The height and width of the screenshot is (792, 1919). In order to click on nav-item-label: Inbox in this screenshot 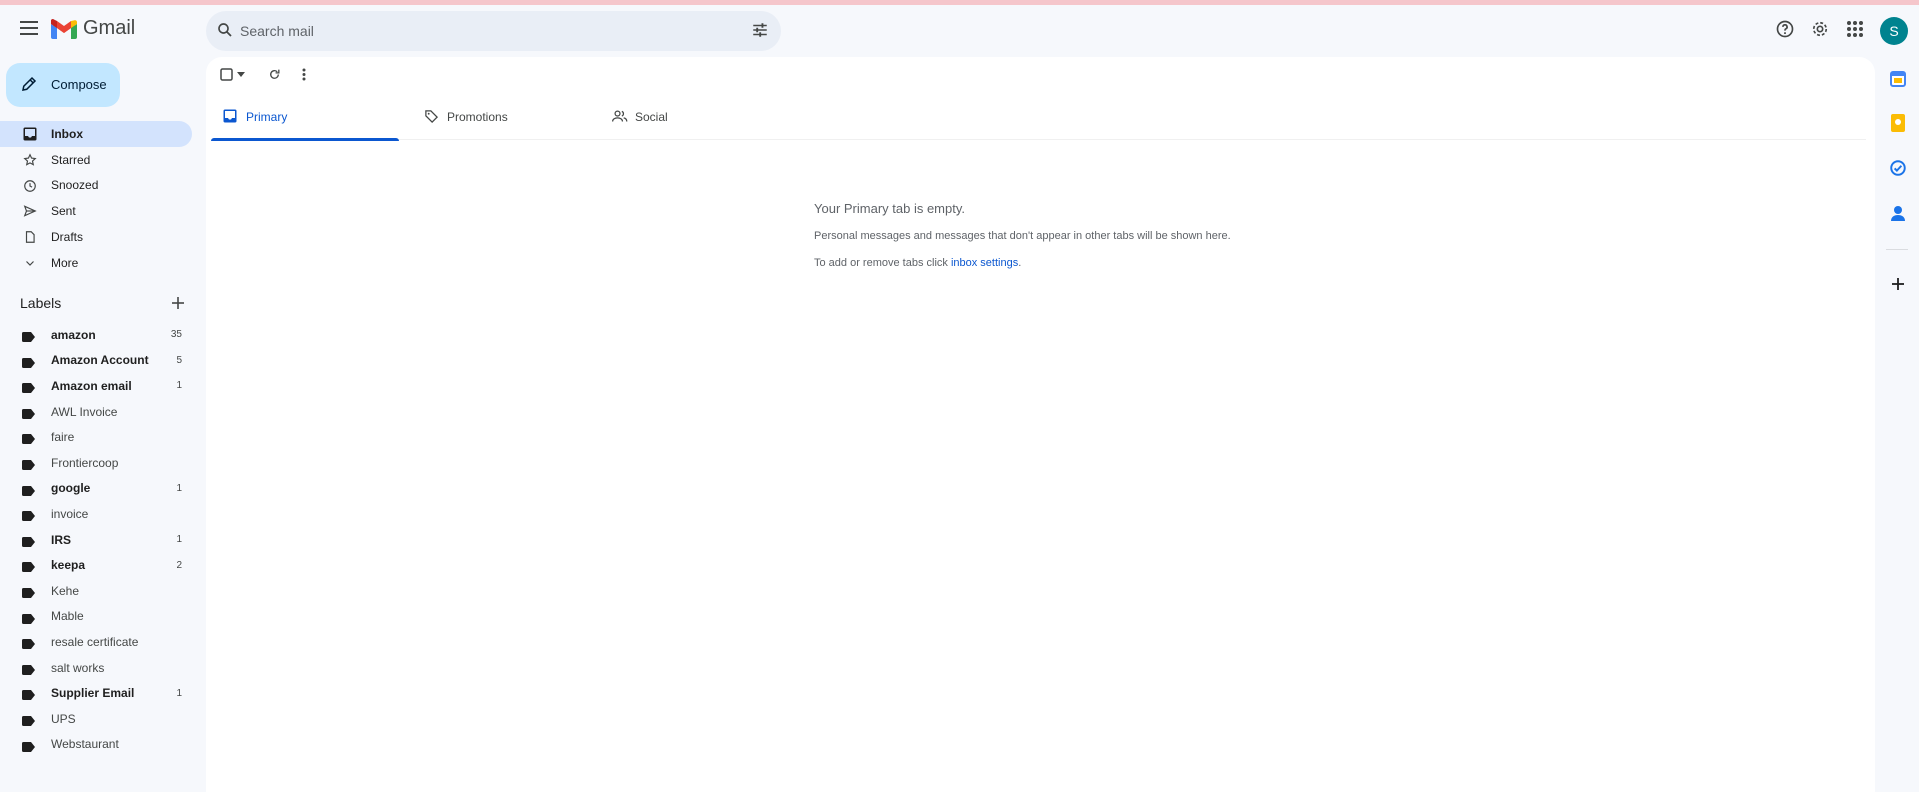, I will do `click(67, 133)`.